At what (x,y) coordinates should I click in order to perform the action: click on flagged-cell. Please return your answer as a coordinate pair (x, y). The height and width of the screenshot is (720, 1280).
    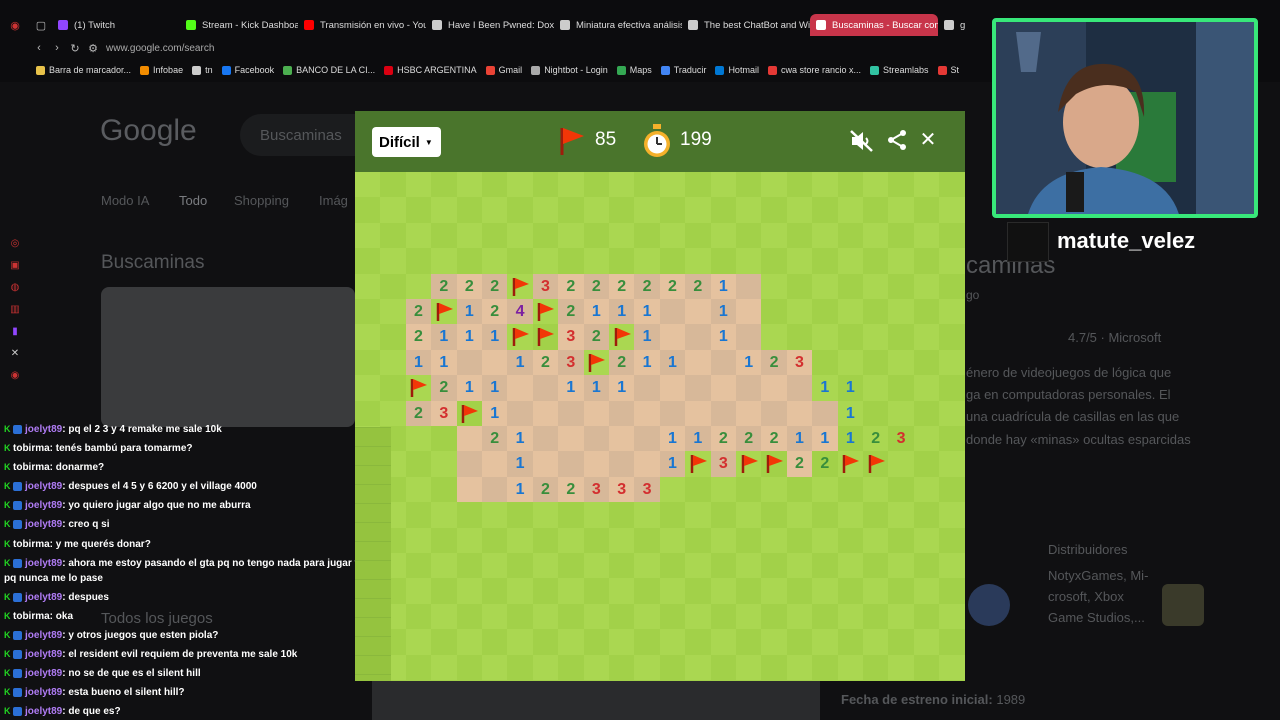
    Looking at the image, I should click on (469, 413).